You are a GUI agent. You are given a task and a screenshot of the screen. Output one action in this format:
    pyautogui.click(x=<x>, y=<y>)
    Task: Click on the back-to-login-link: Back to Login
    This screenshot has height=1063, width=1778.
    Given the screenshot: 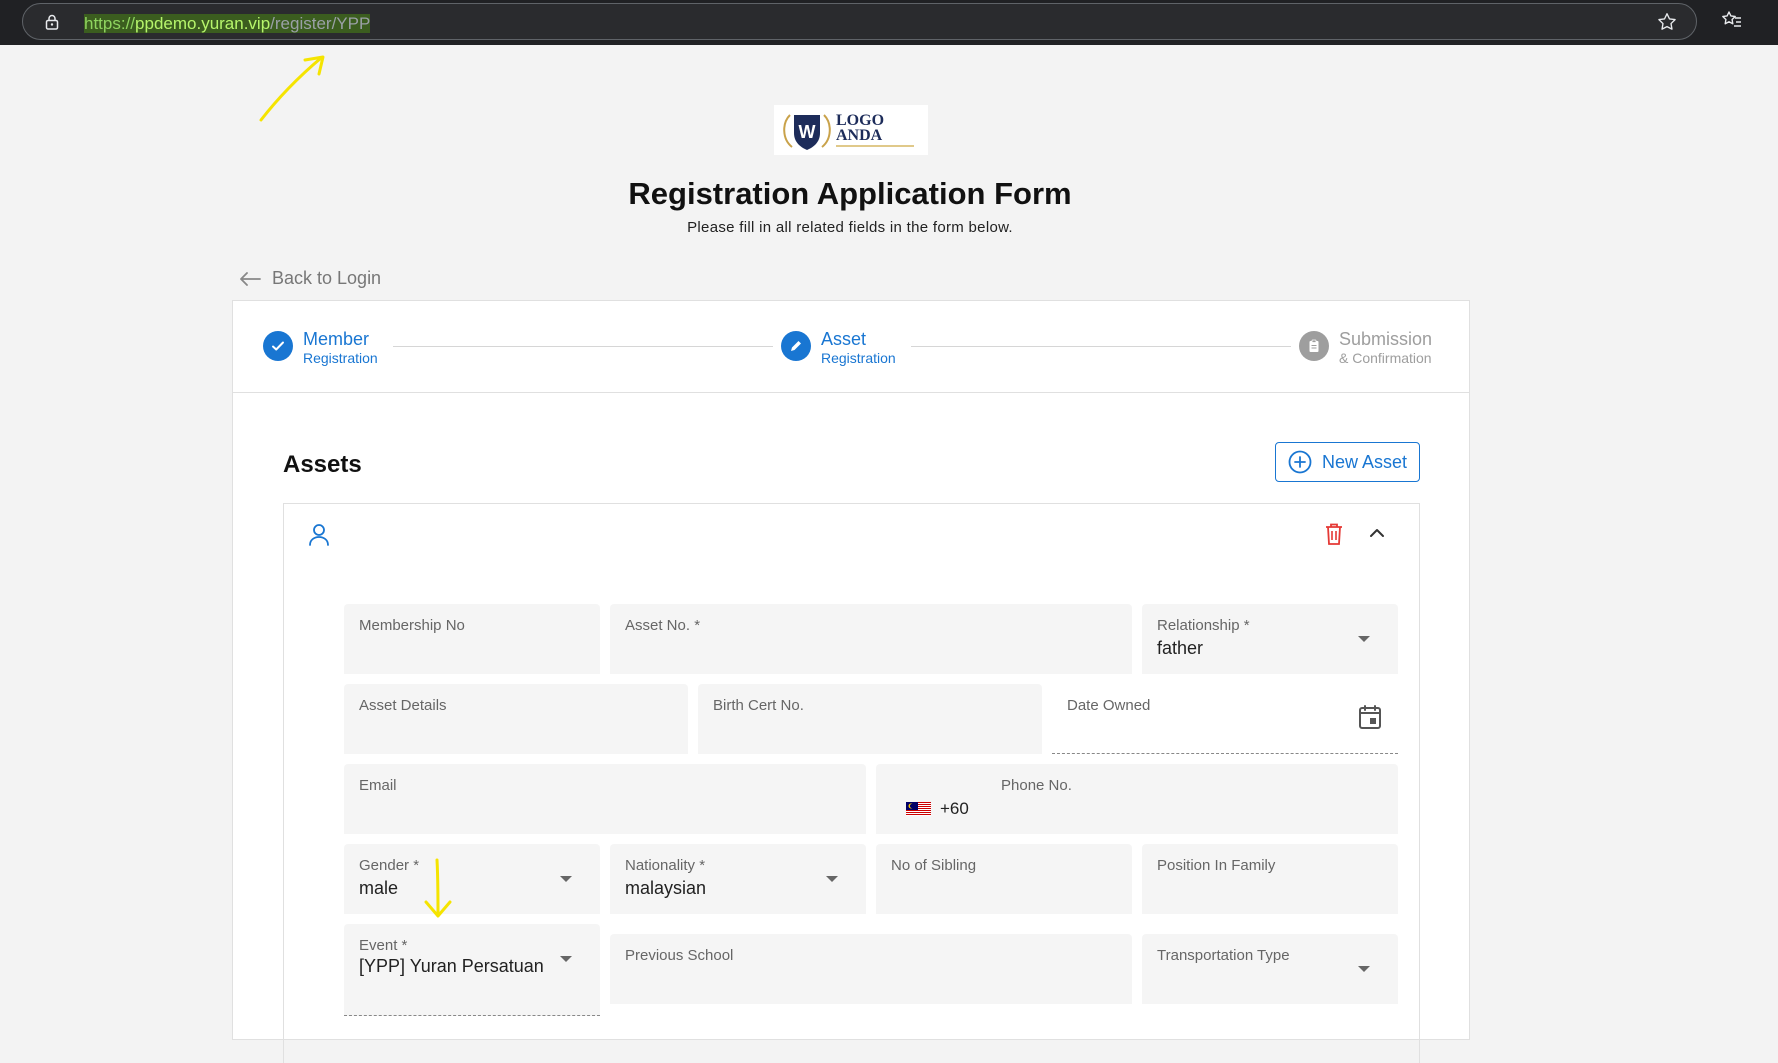 What is the action you would take?
    pyautogui.click(x=309, y=278)
    